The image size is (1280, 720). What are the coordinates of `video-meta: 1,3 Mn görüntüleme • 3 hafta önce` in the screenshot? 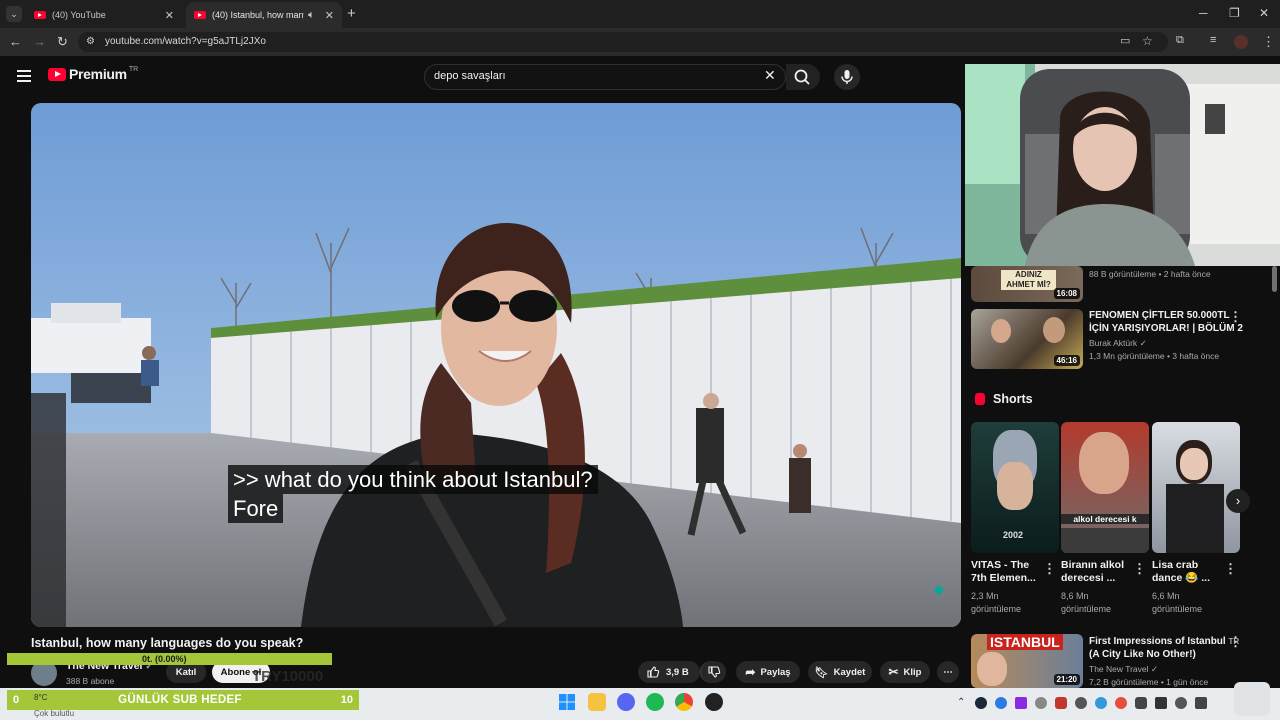 It's located at (1154, 356).